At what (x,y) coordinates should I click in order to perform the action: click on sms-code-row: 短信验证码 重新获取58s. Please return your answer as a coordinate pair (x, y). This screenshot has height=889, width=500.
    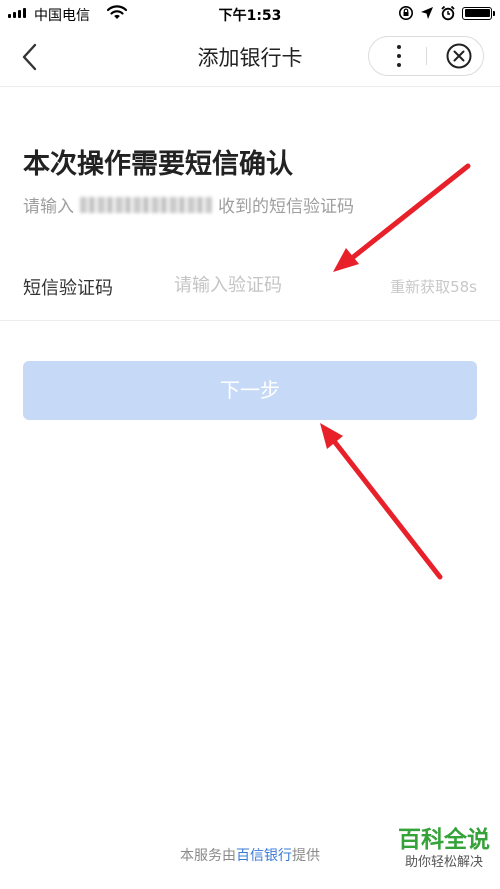
    Looking at the image, I should click on (250, 285).